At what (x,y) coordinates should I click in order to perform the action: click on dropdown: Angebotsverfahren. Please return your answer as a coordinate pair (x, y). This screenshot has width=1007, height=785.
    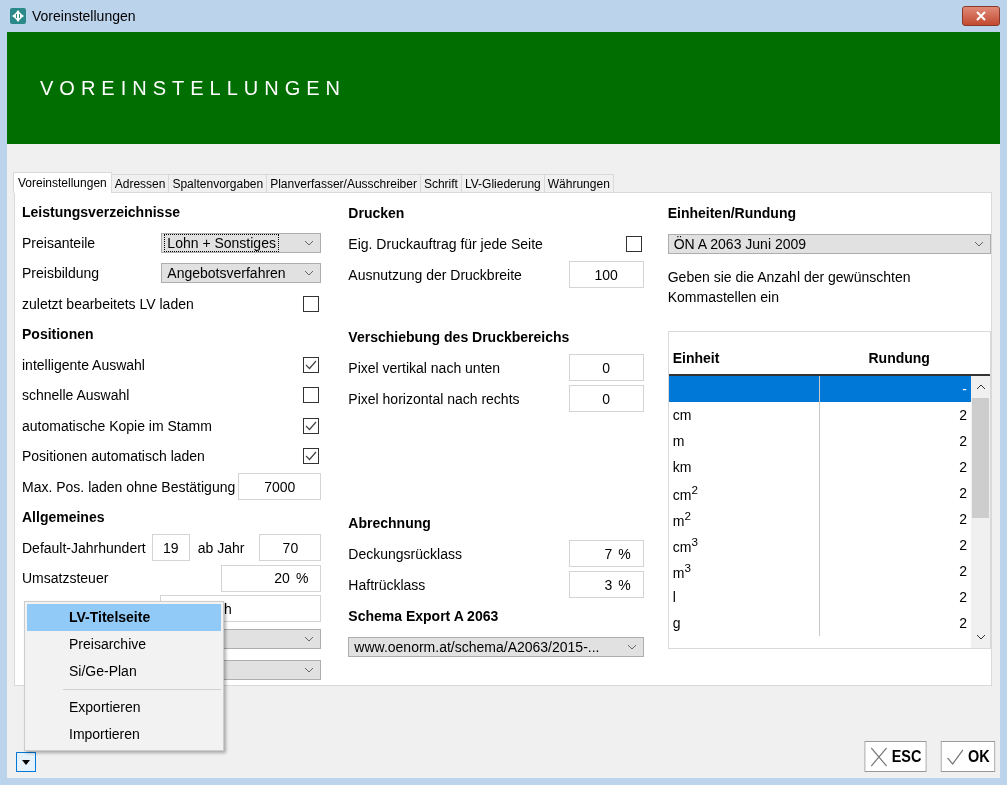
    Looking at the image, I should click on (241, 273).